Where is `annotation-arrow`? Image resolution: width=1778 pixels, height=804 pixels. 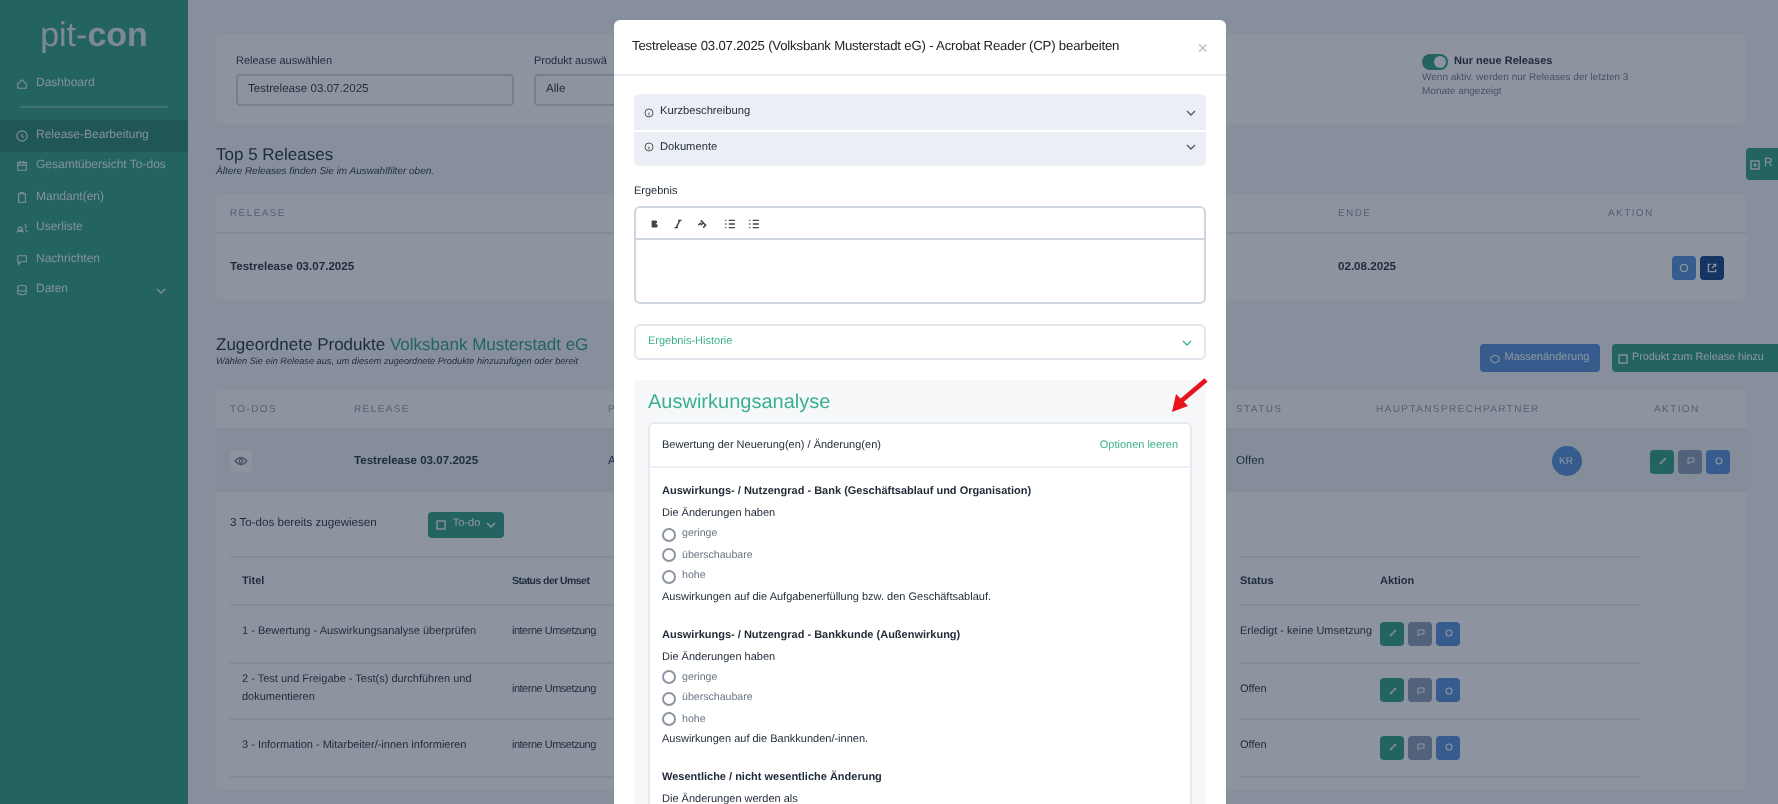
annotation-arrow is located at coordinates (1188, 398).